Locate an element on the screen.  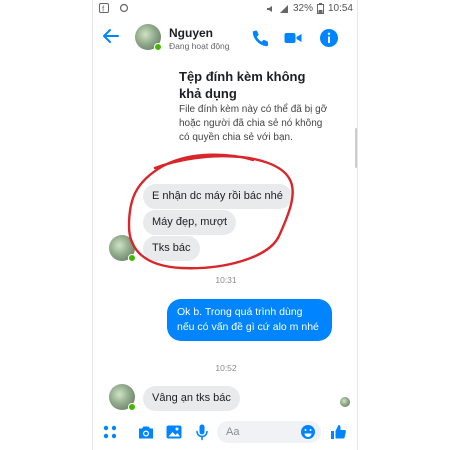
mute-icon is located at coordinates (269, 8).